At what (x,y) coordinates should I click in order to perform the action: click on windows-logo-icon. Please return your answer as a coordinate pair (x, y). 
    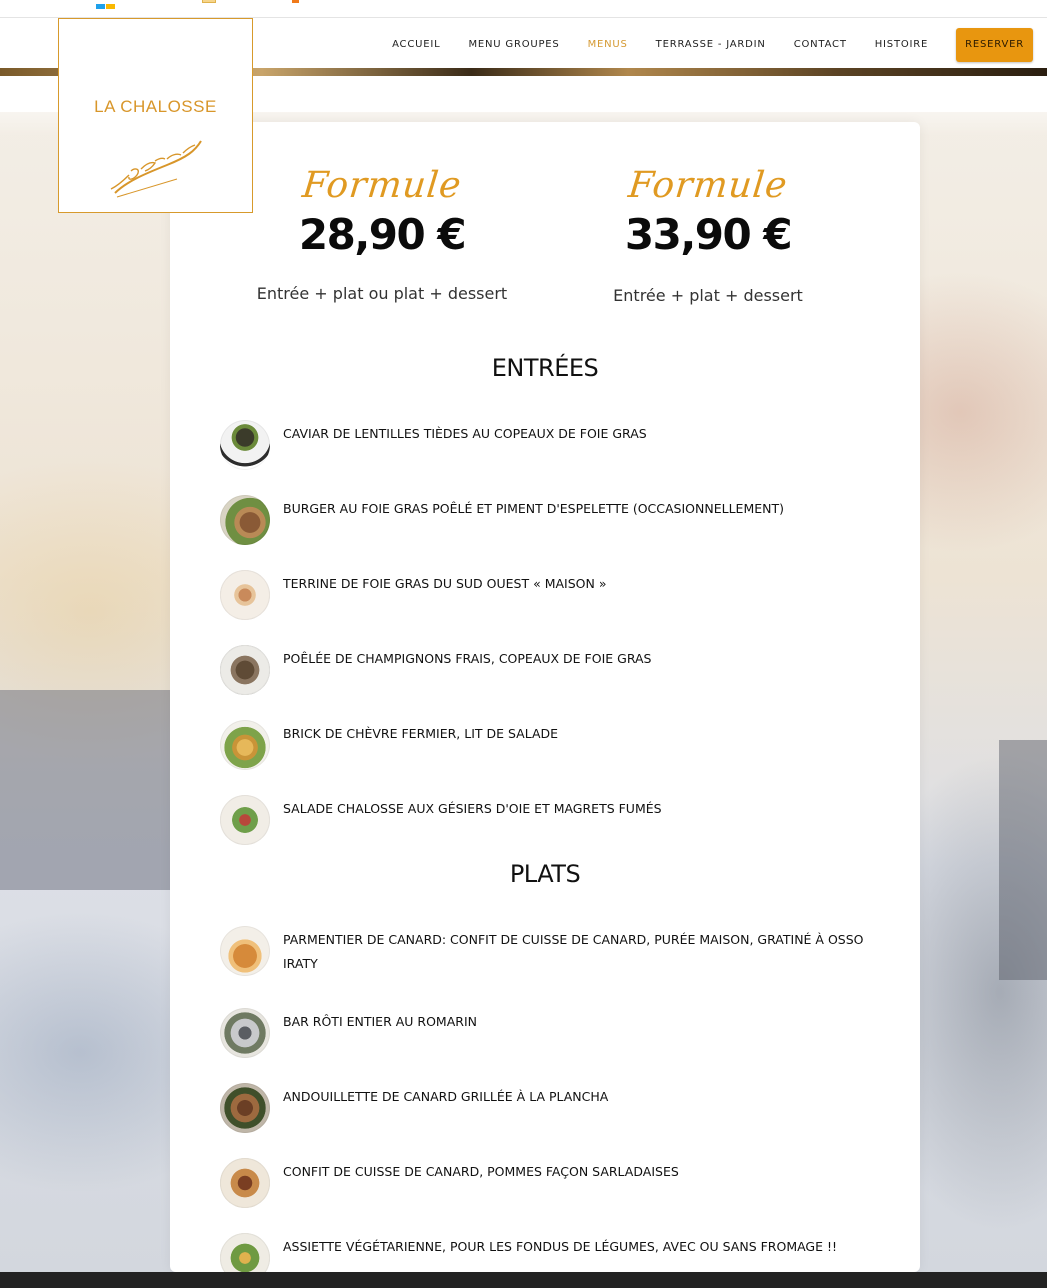
    Looking at the image, I should click on (106, 4).